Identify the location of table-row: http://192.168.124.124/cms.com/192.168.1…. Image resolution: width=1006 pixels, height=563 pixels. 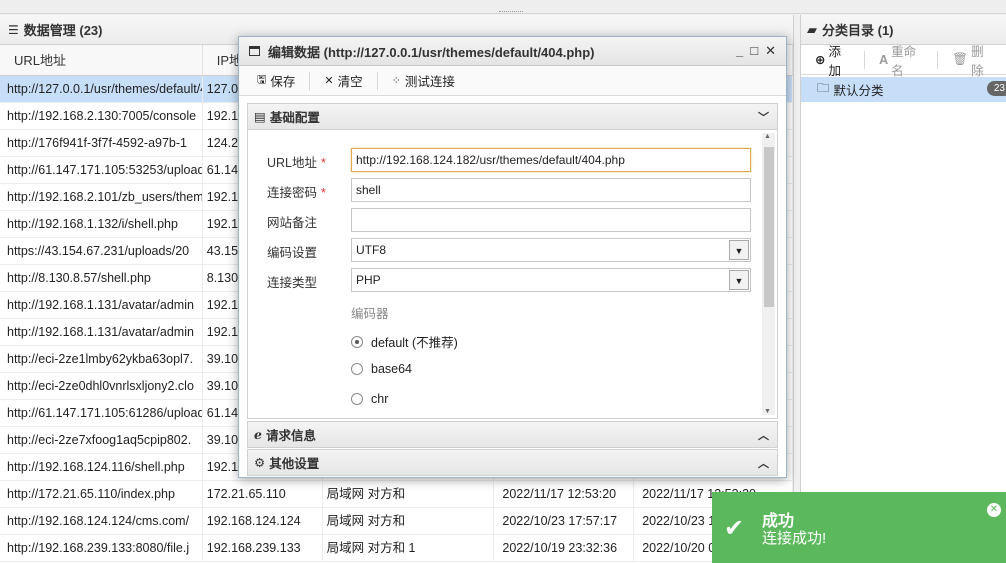
(396, 521).